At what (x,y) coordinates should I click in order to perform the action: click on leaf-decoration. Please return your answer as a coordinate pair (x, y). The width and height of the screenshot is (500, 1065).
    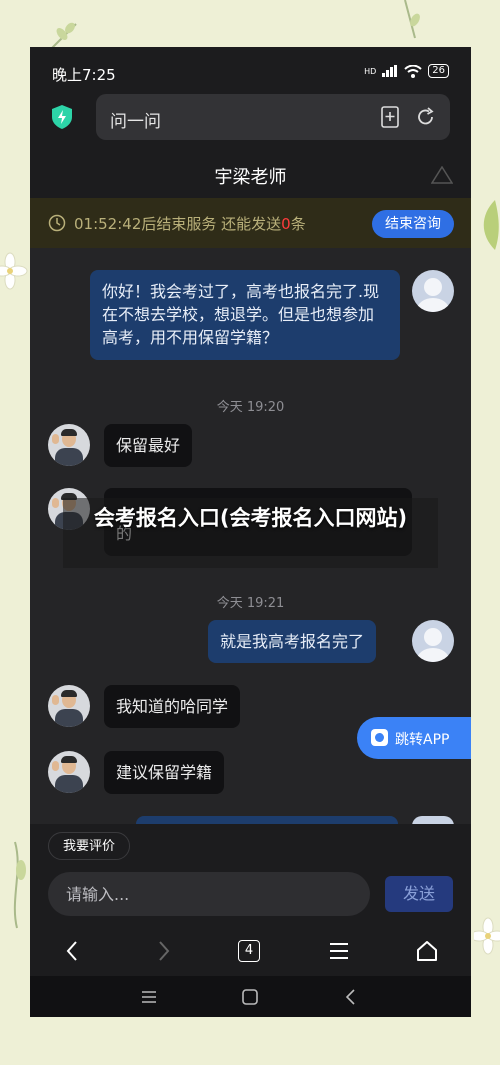
    Looking at the image, I should click on (491, 225).